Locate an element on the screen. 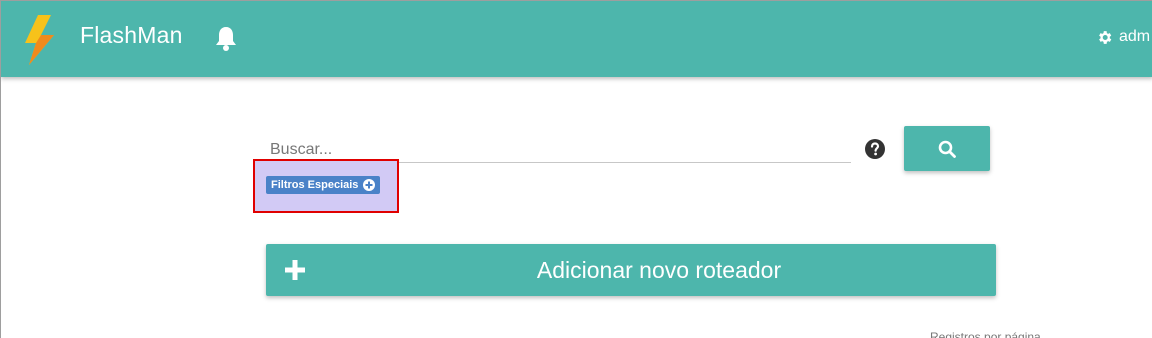 The image size is (1152, 338). user-menu: adm is located at coordinates (1123, 37).